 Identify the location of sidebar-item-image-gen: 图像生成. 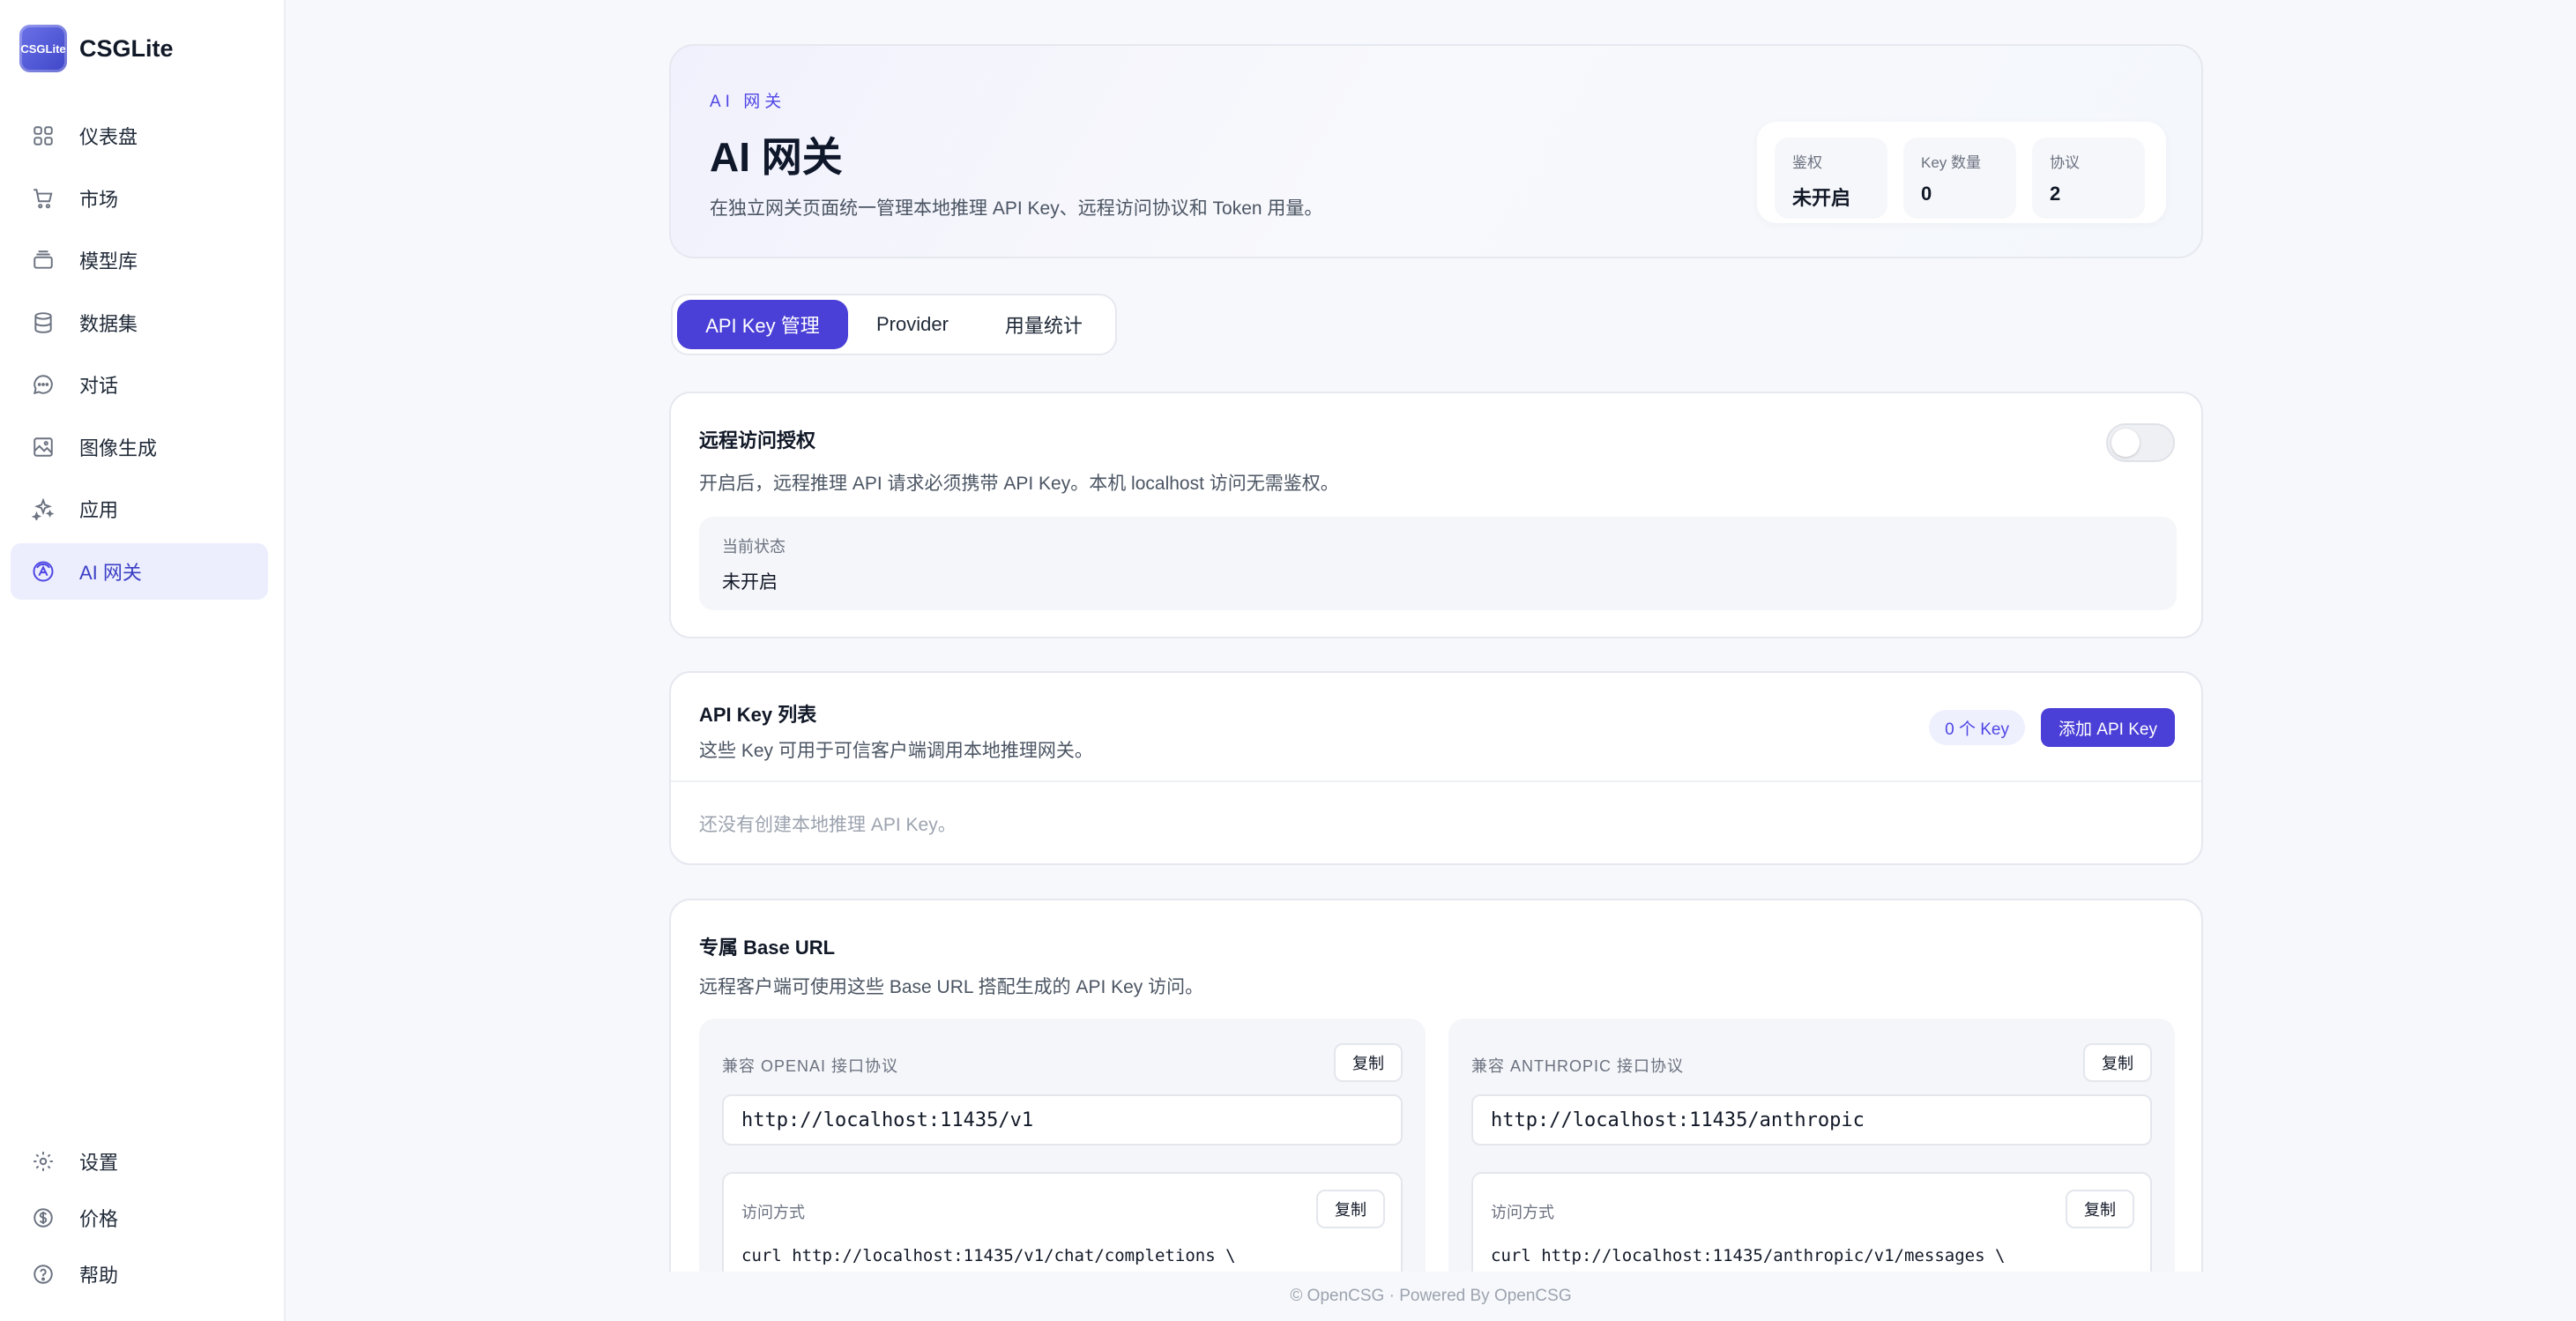
(139, 447).